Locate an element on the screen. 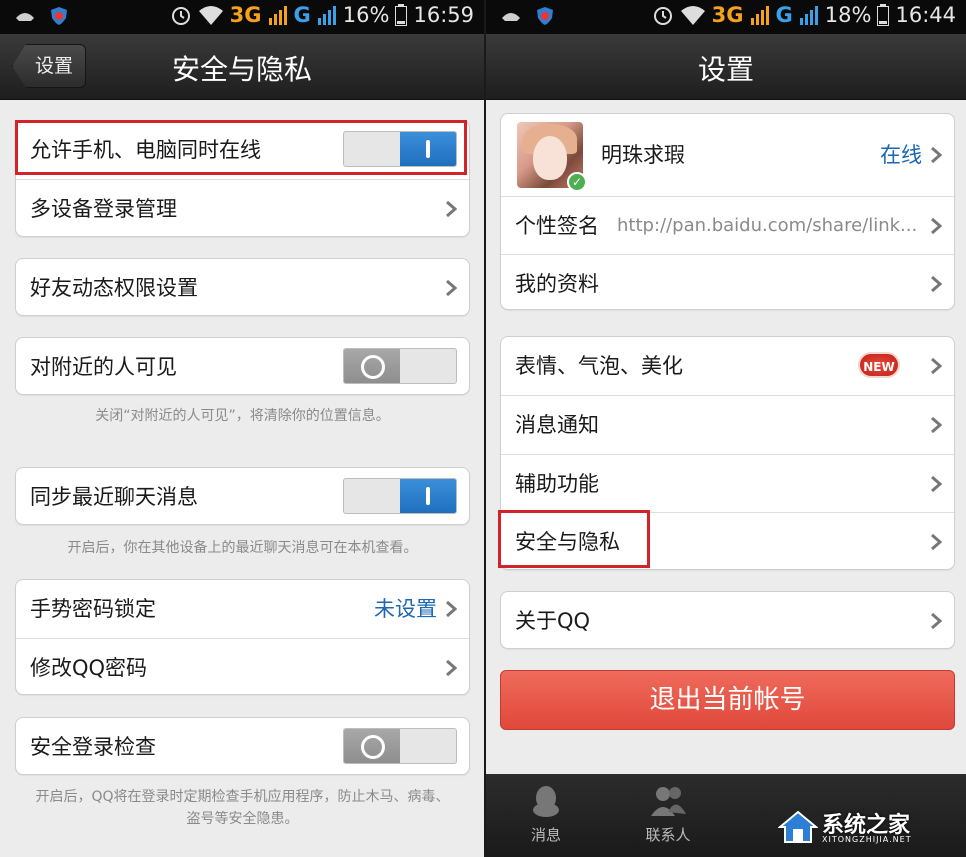 The height and width of the screenshot is (857, 966). watermark: 系统之家 XITONGZHIJIA.NET is located at coordinates (868, 829).